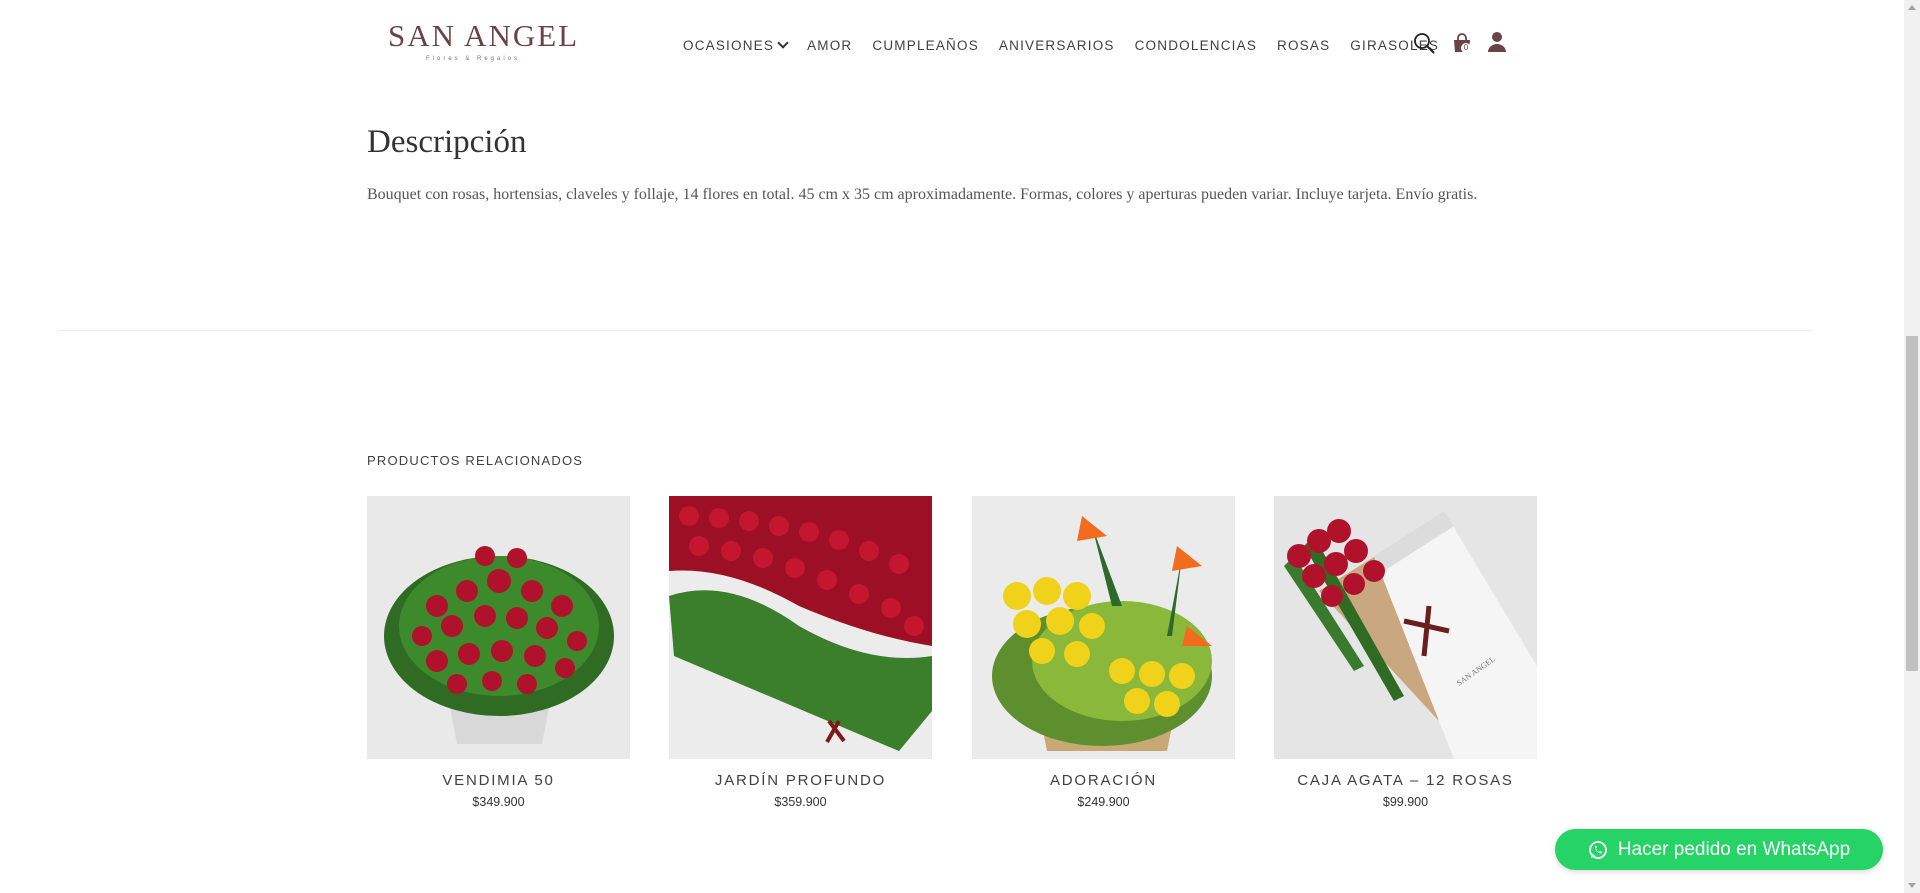 The height and width of the screenshot is (893, 1920). What do you see at coordinates (473, 59) in the screenshot?
I see `logo-tagline: Flores & Regalos` at bounding box center [473, 59].